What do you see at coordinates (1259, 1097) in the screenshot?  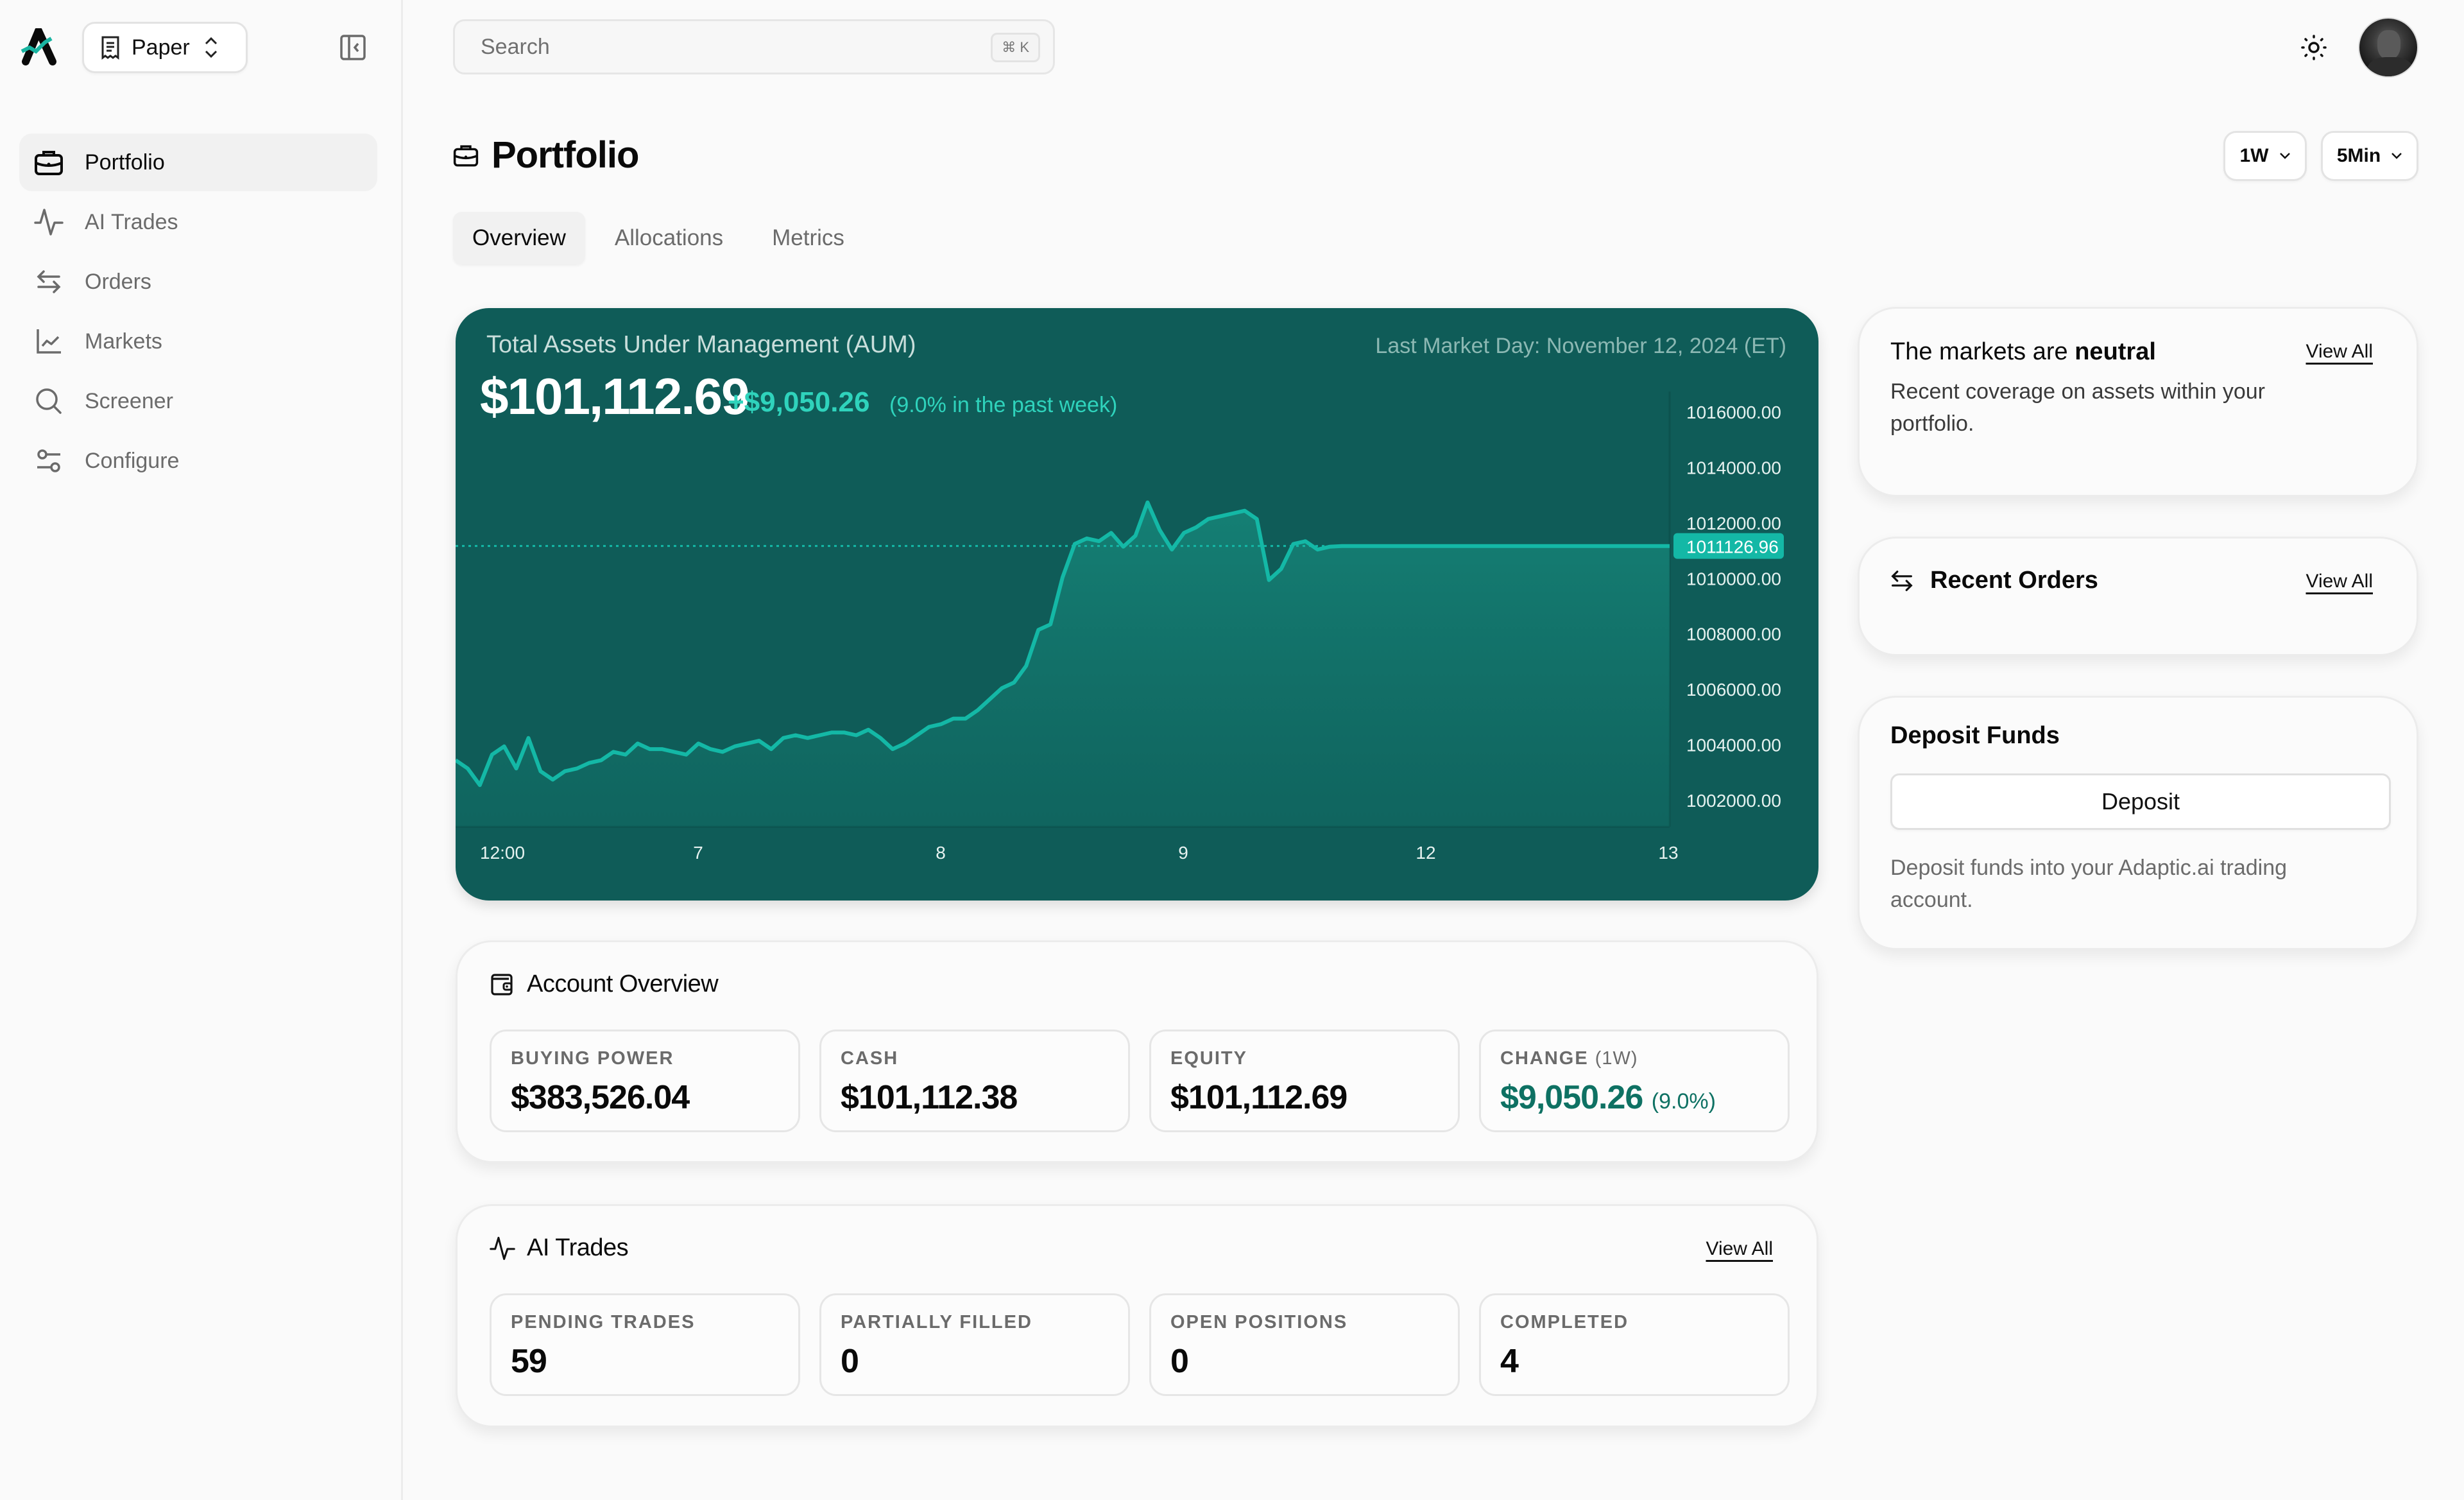 I see `stat-value: $101,112.69` at bounding box center [1259, 1097].